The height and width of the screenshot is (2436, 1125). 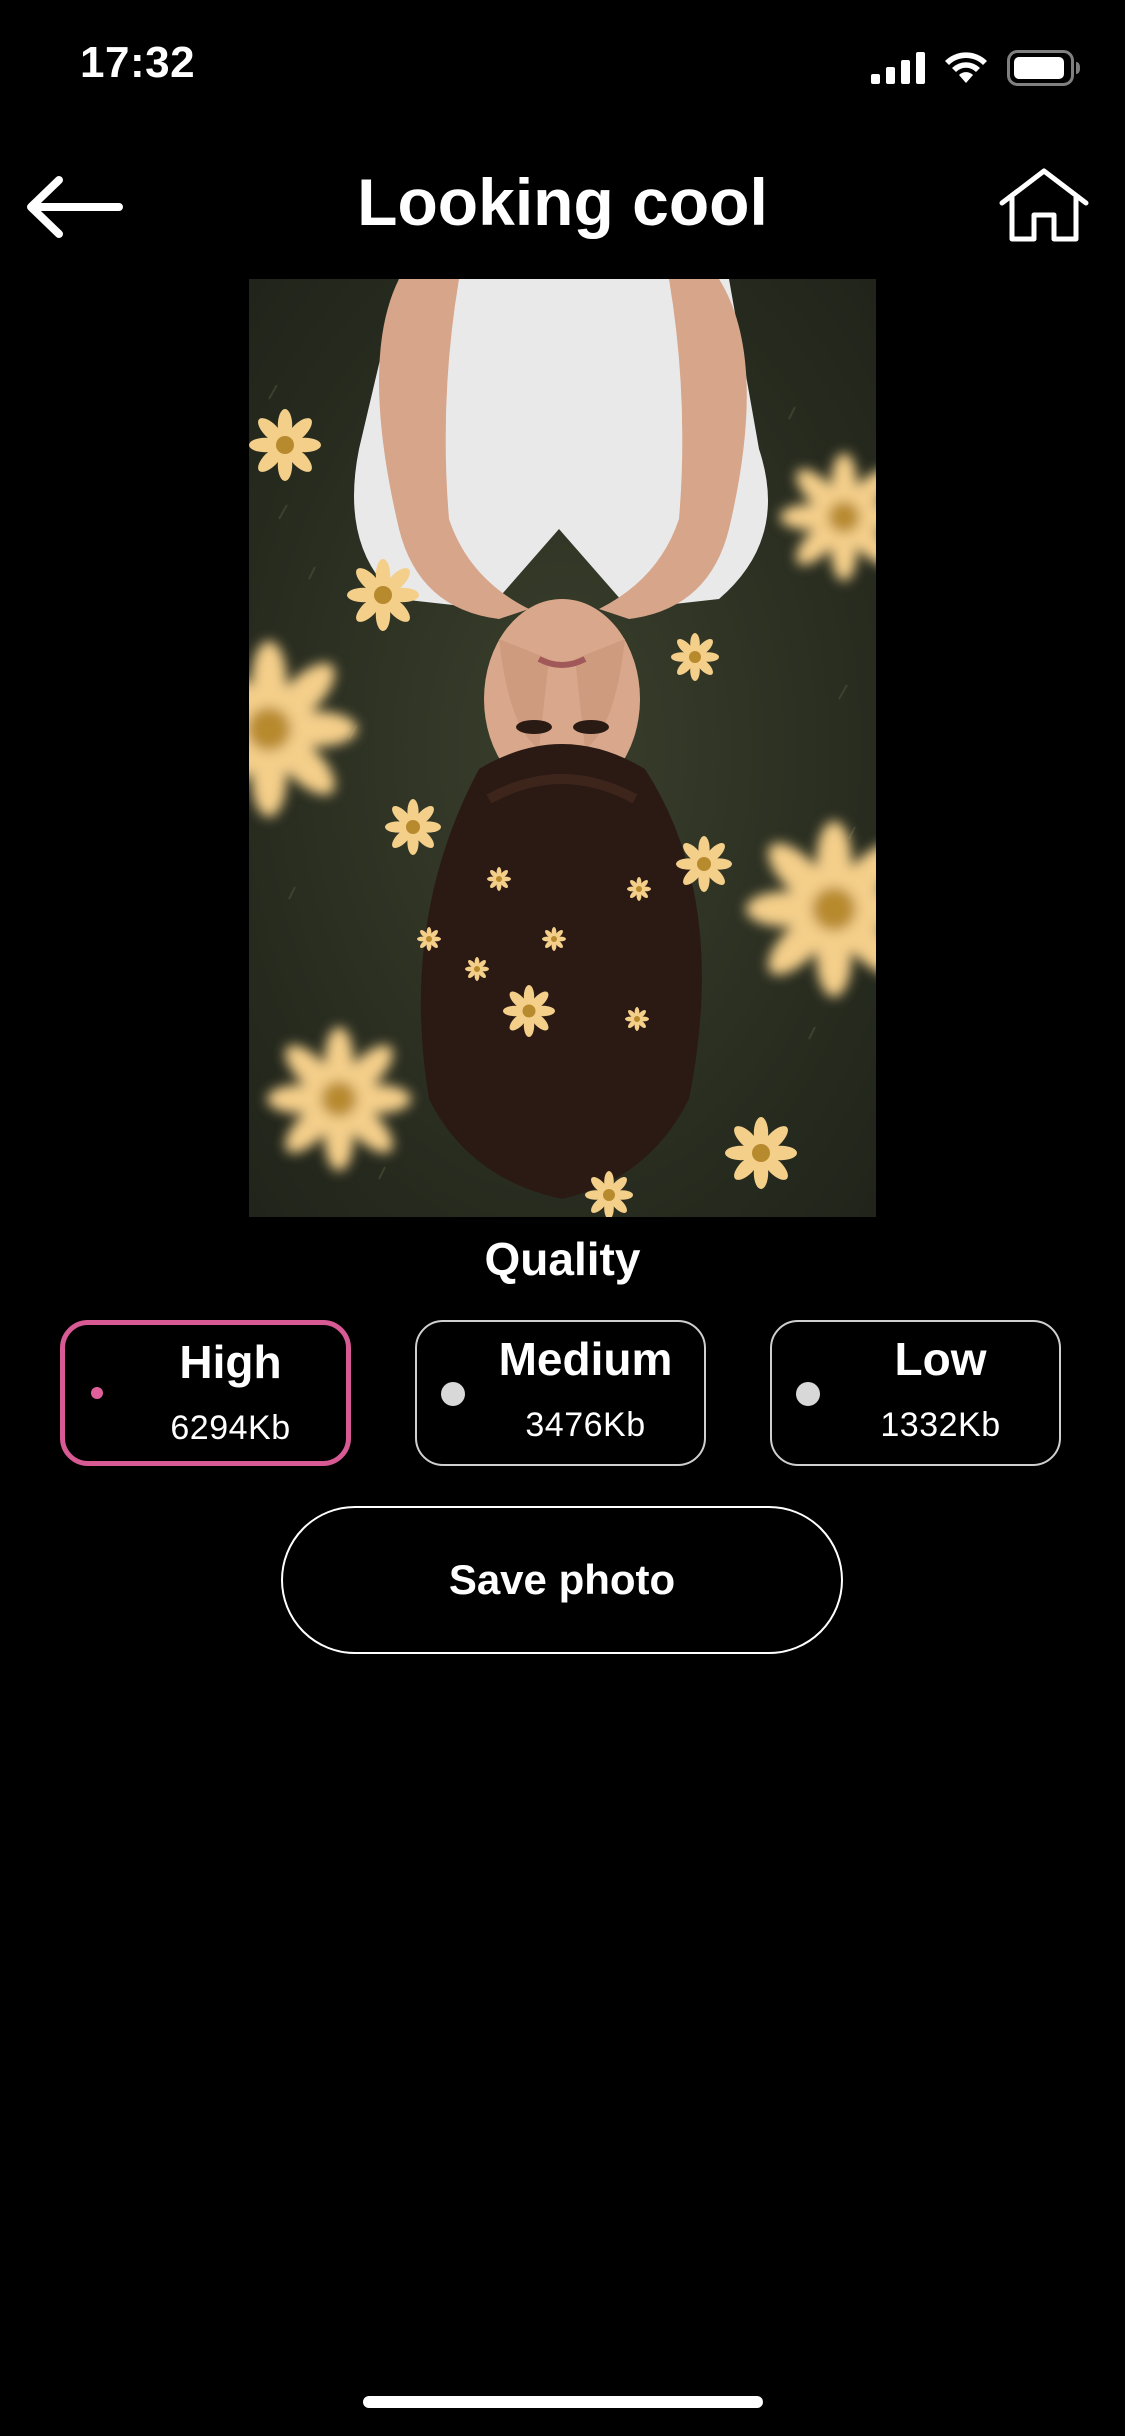 I want to click on quality-option-medium: Medium 3476Kb, so click(x=560, y=1393).